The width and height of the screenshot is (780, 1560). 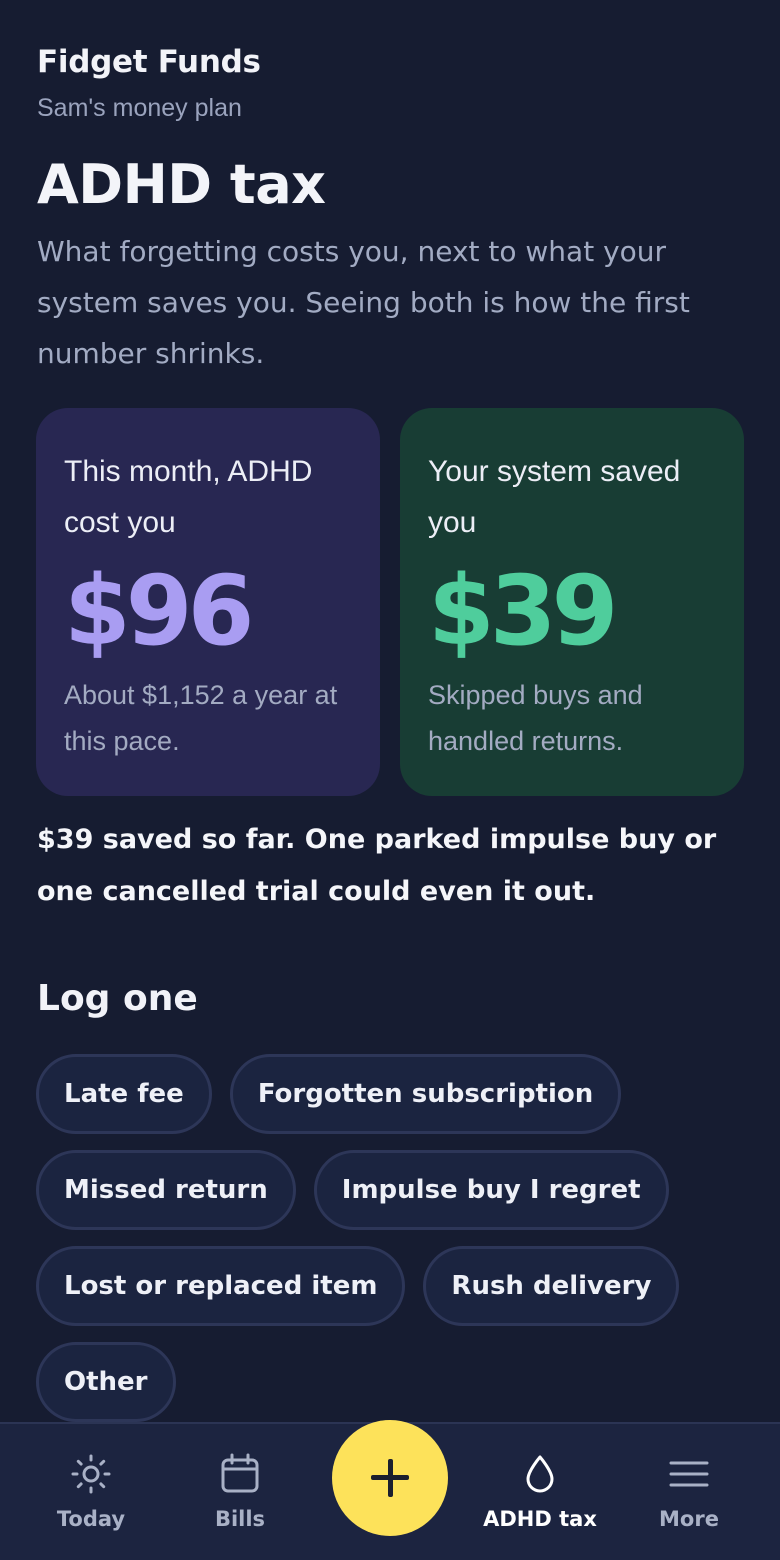 I want to click on chip-missed-return: Missed return, so click(x=166, y=1190).